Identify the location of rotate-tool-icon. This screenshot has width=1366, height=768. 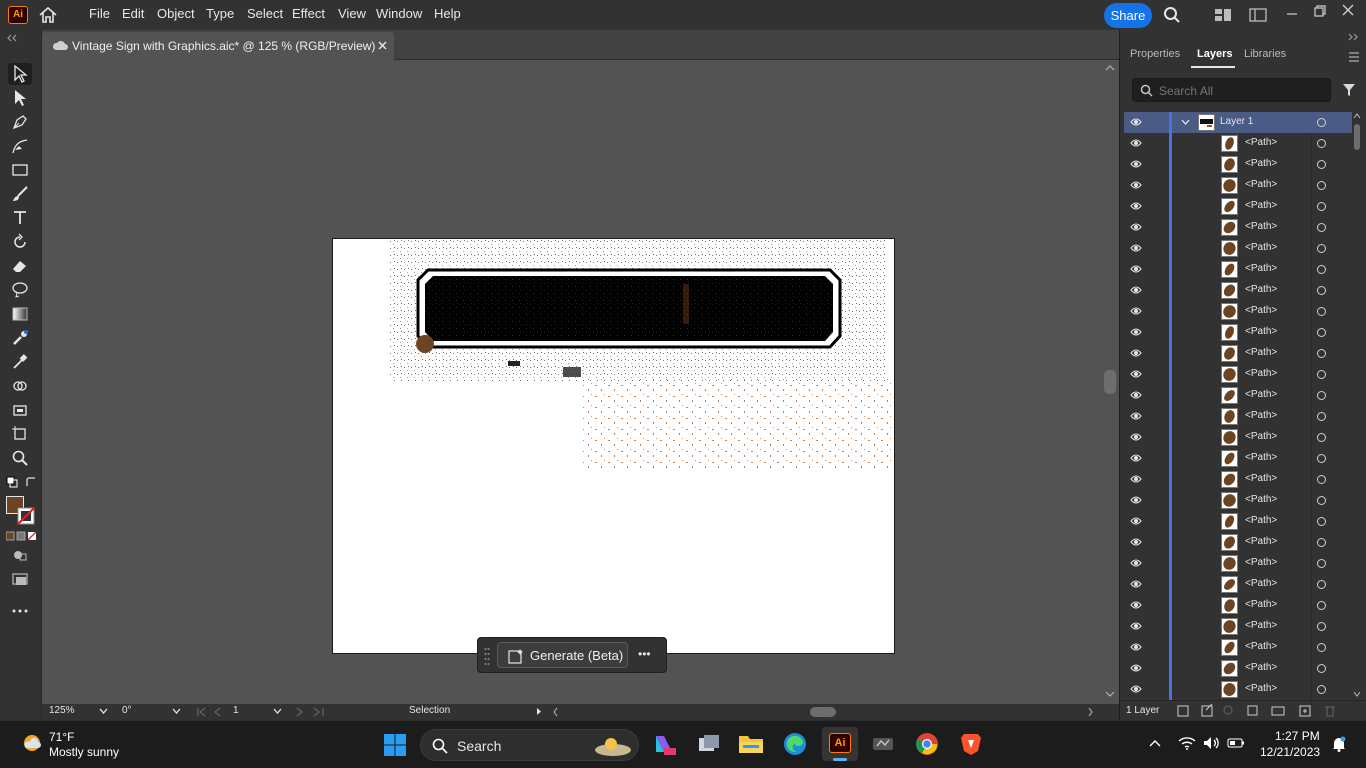
(20, 242).